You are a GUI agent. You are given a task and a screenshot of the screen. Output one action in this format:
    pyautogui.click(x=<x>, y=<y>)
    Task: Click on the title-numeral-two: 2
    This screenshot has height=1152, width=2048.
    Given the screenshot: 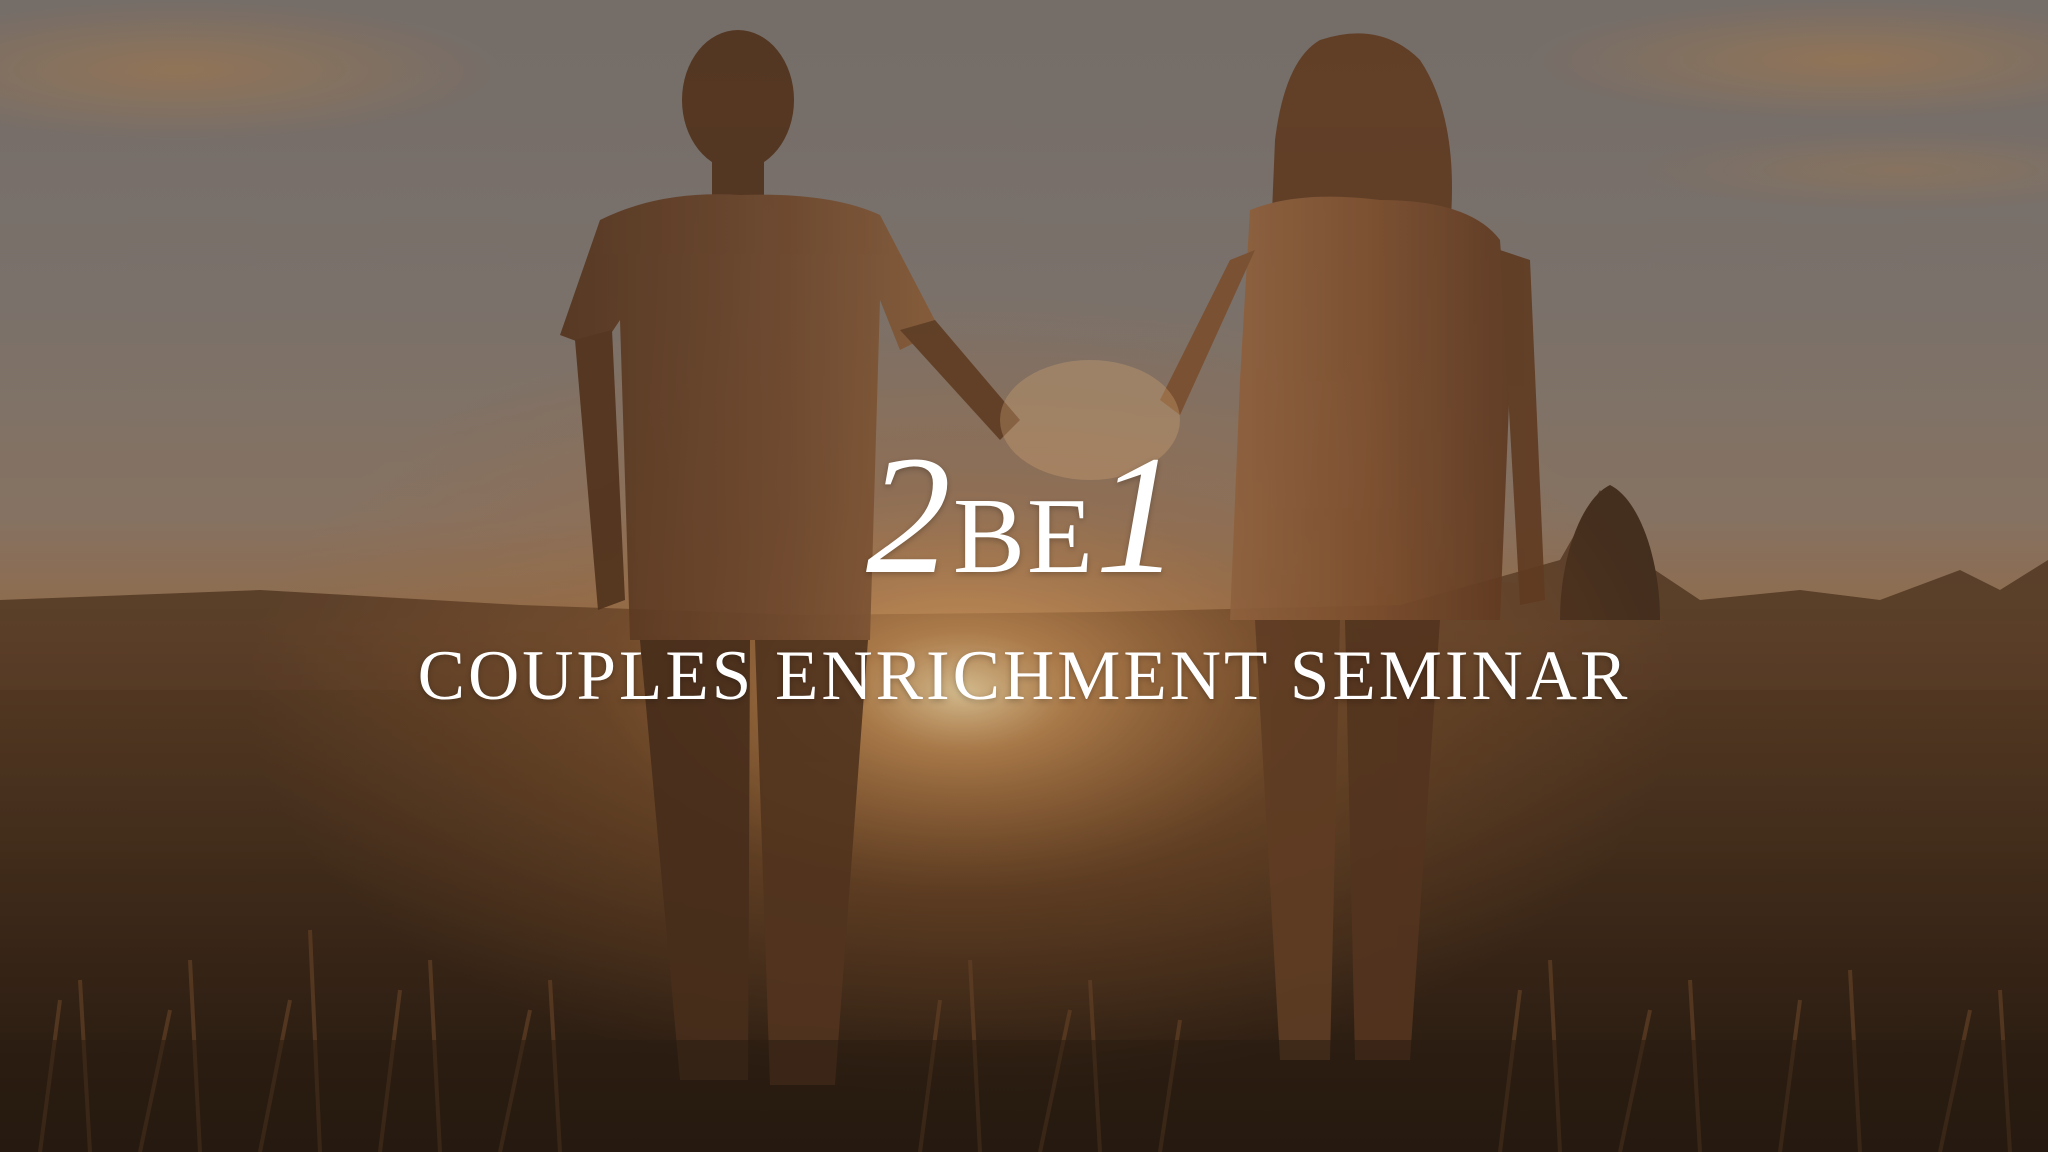 What is the action you would take?
    pyautogui.click(x=909, y=515)
    